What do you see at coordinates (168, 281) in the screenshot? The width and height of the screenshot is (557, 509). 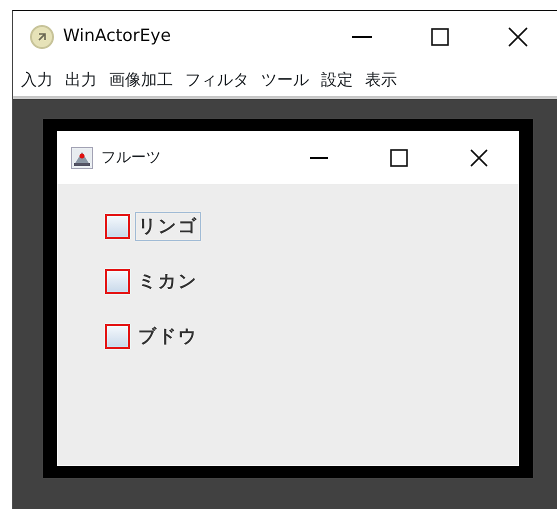 I see `checkbox-label: ミカン` at bounding box center [168, 281].